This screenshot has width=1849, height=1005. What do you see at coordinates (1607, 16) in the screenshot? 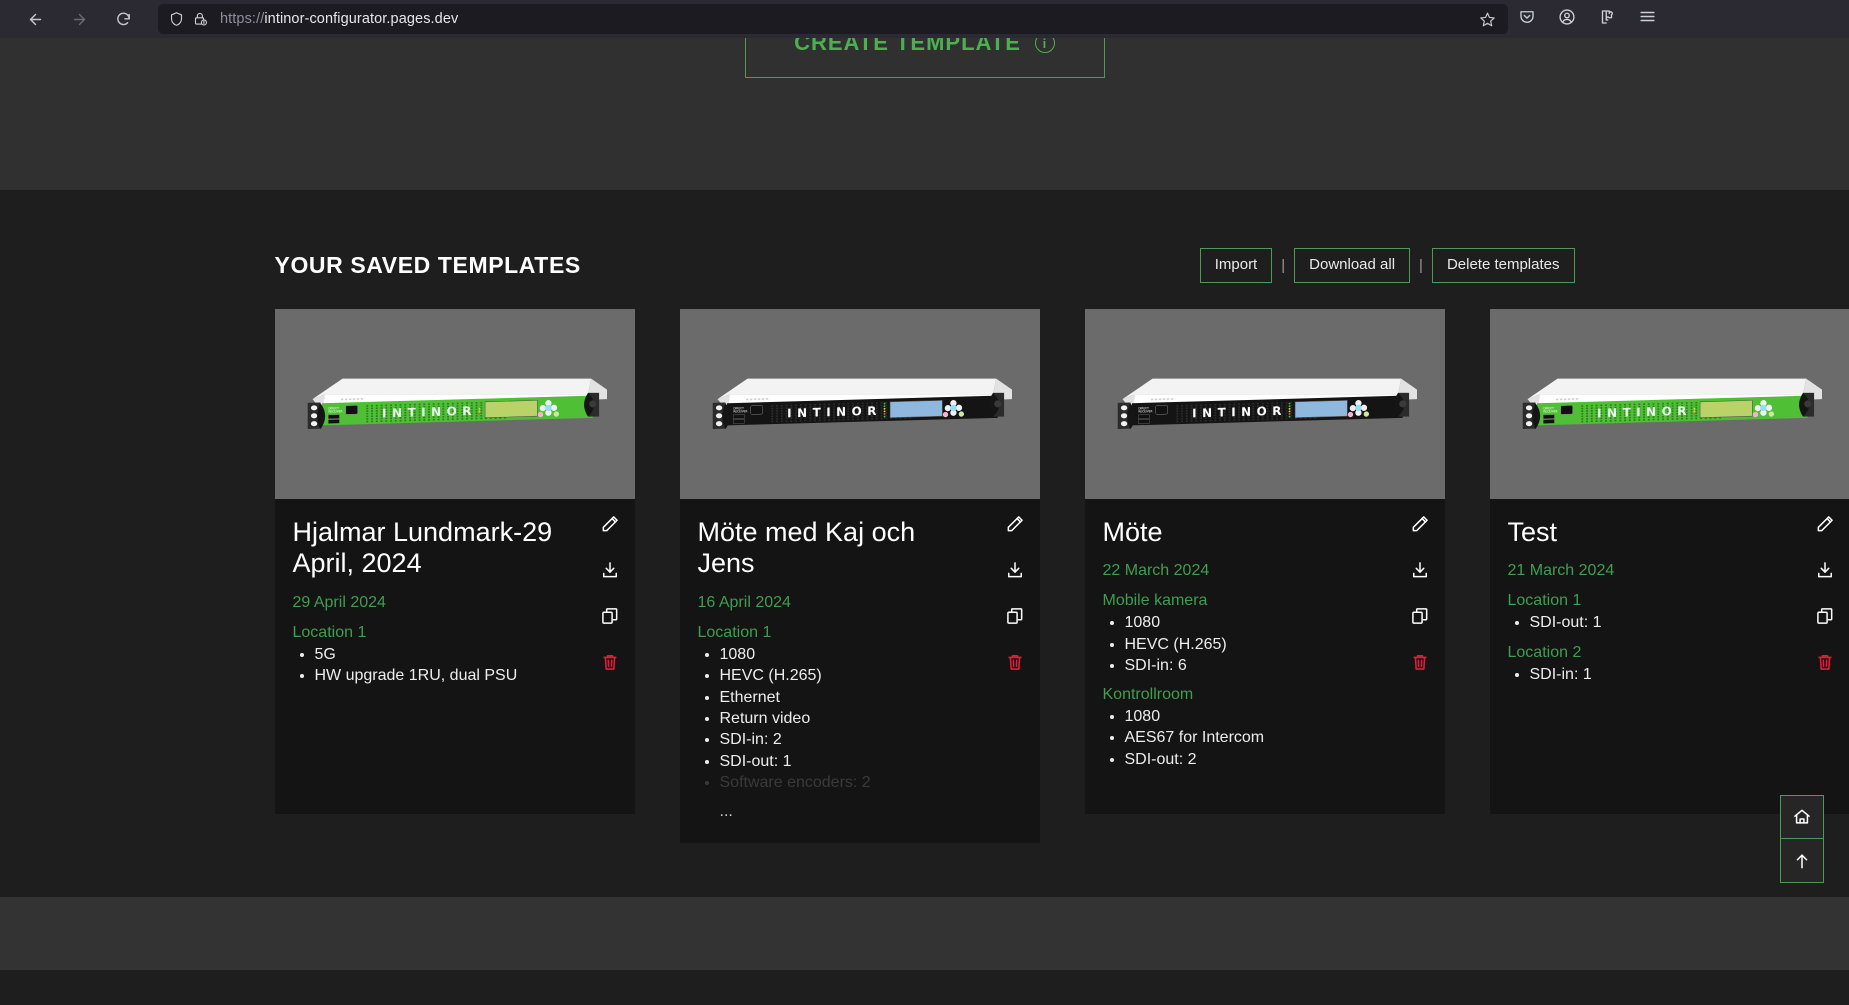
I see `extensions-icon` at bounding box center [1607, 16].